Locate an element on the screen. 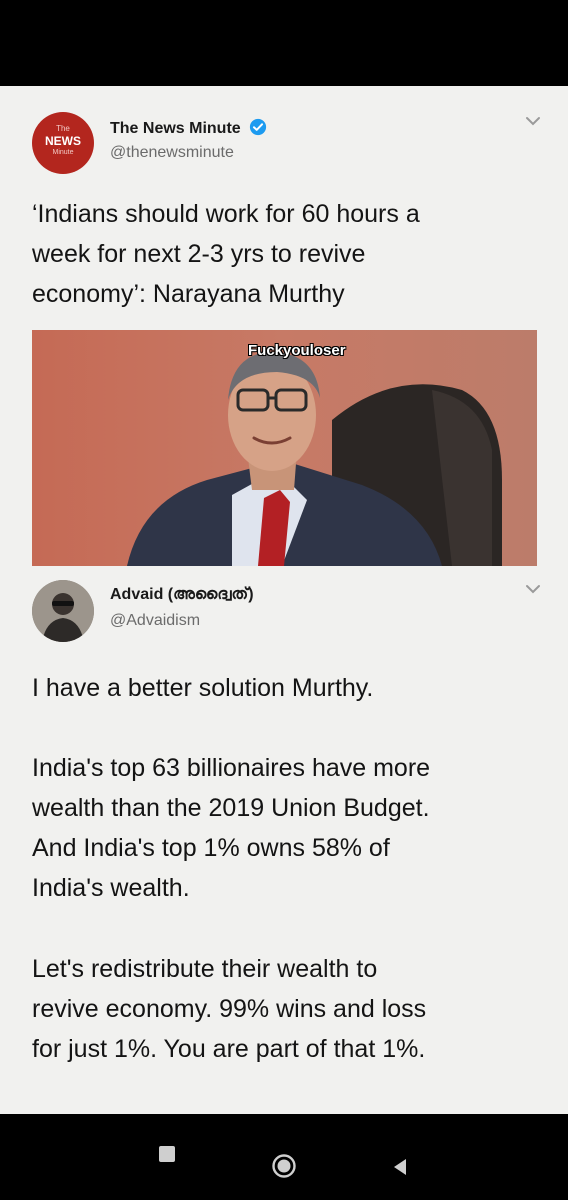  tweet2-handle: @Advaidism is located at coordinates (155, 621).